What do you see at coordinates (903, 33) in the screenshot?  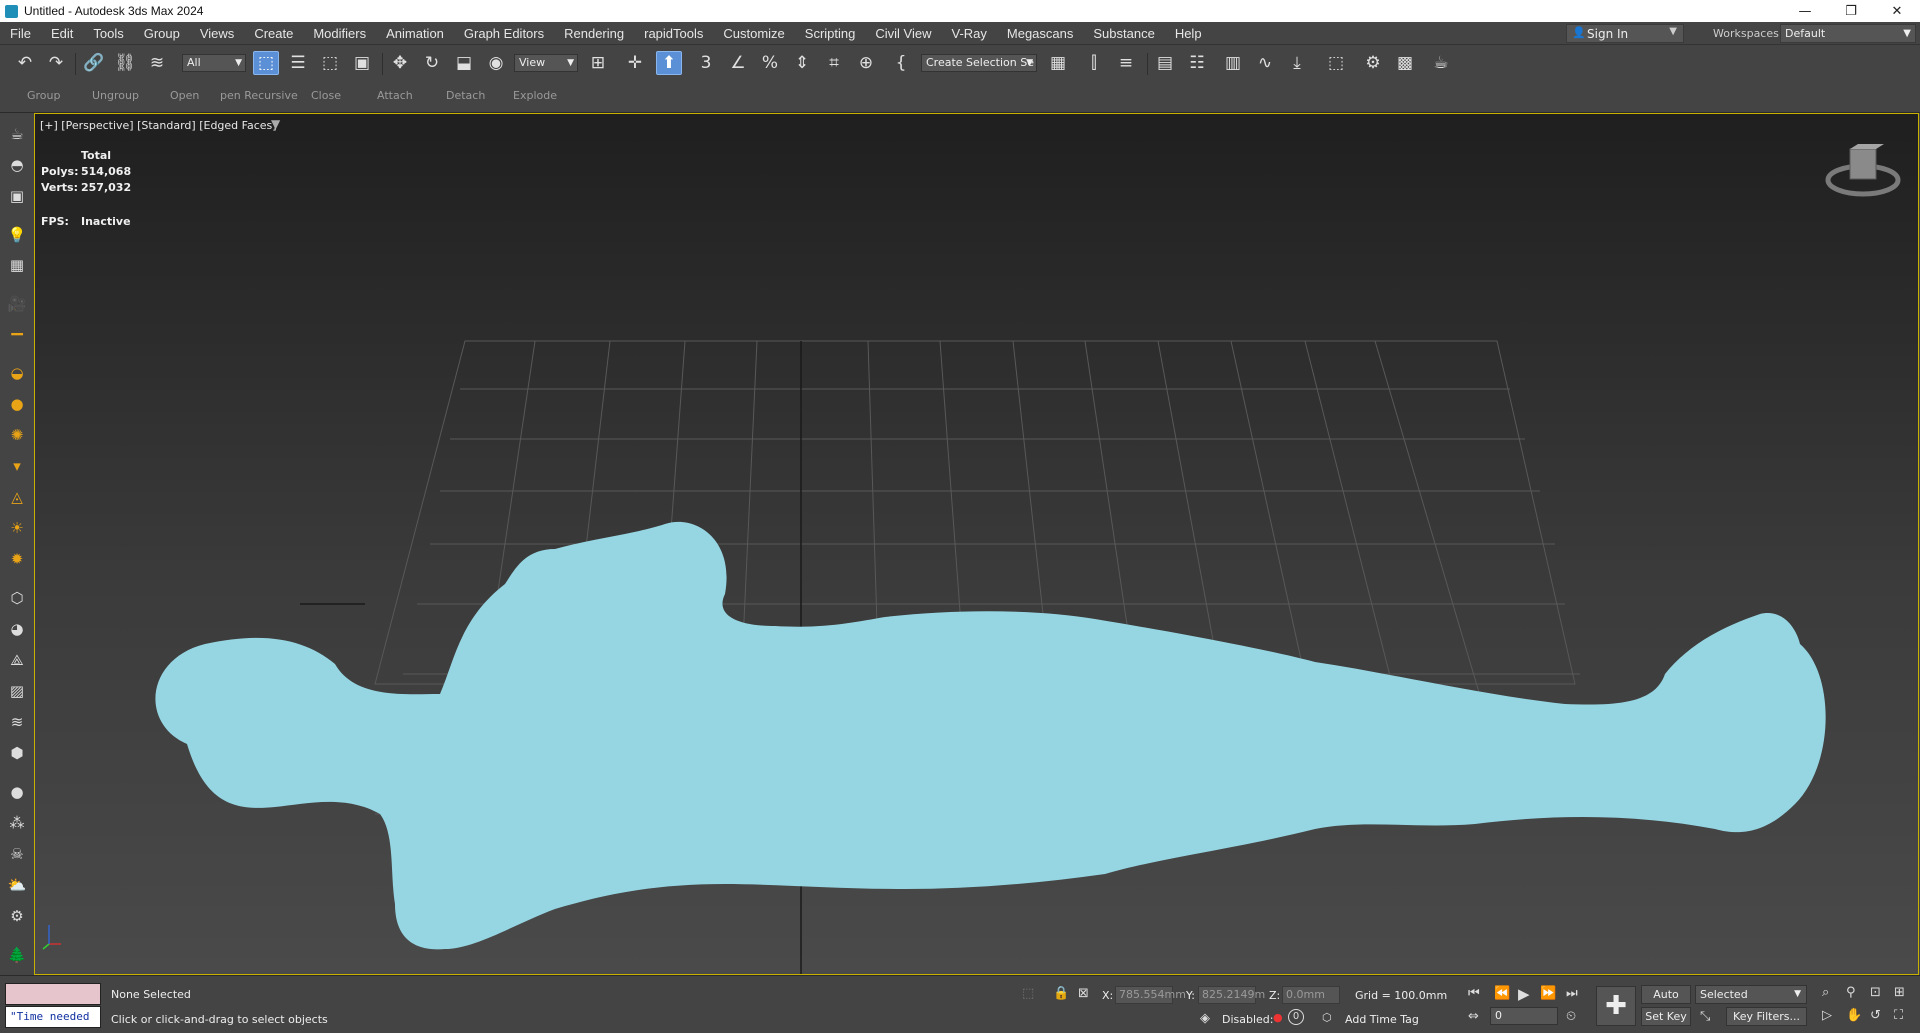 I see `menu-civil-view: Civil View` at bounding box center [903, 33].